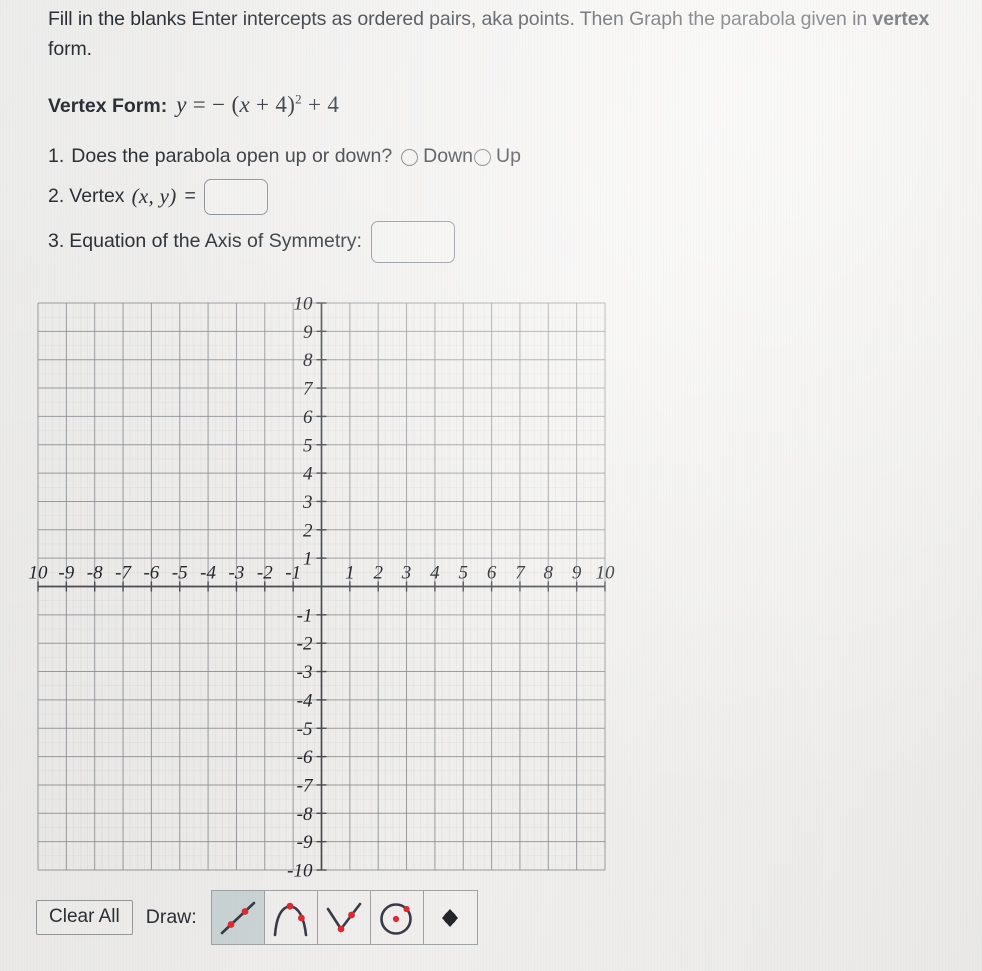  Describe the element at coordinates (448, 156) in the screenshot. I see `radio-down-label: Down` at that location.